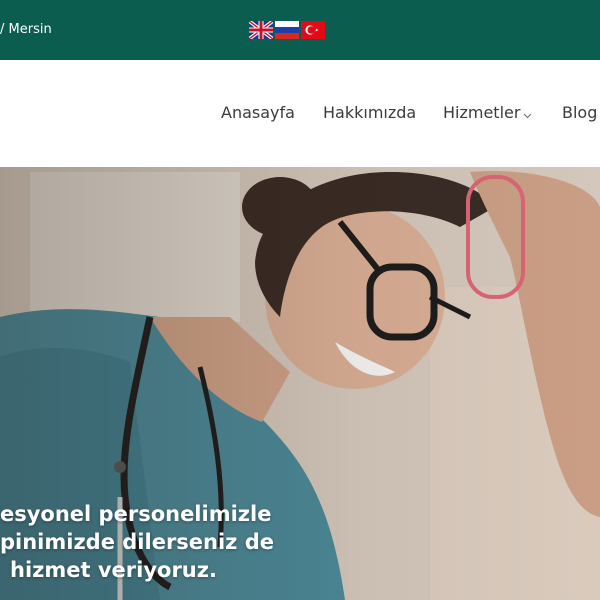 The height and width of the screenshot is (600, 600). Describe the element at coordinates (527, 114) in the screenshot. I see `chevron-down-icon` at that location.